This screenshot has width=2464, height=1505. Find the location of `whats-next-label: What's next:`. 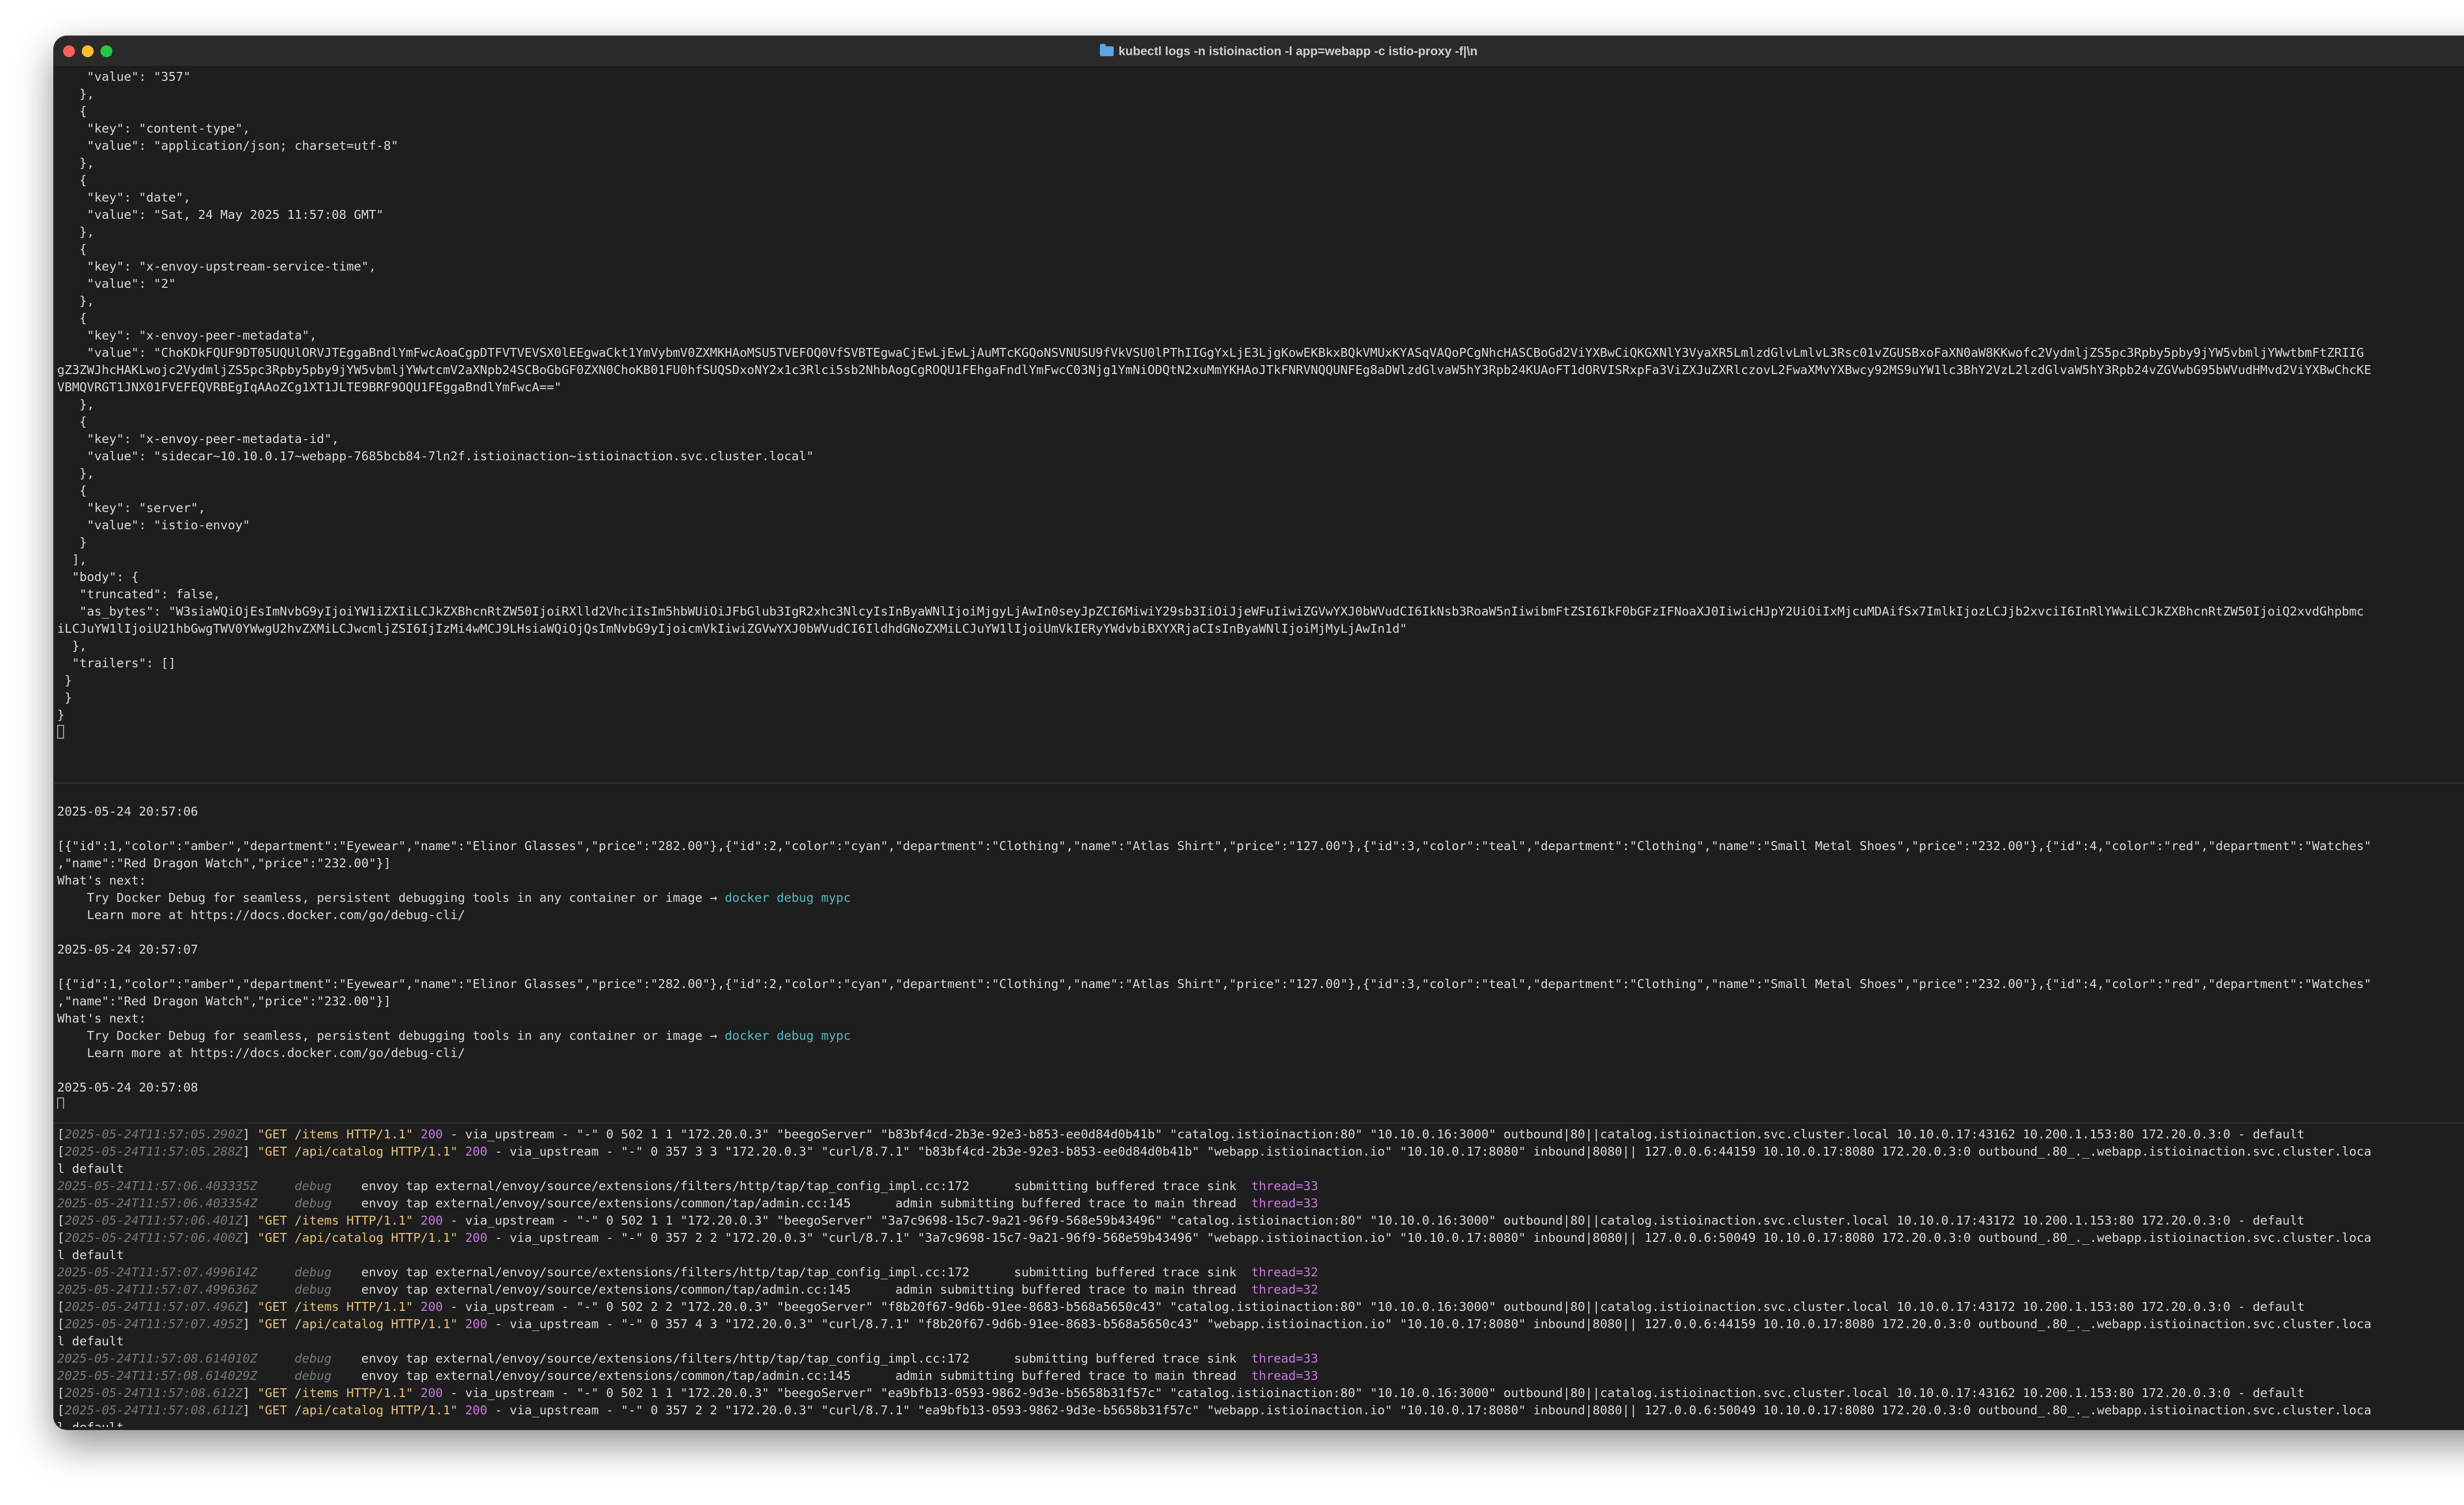

whats-next-label: What's next: is located at coordinates (101, 880).